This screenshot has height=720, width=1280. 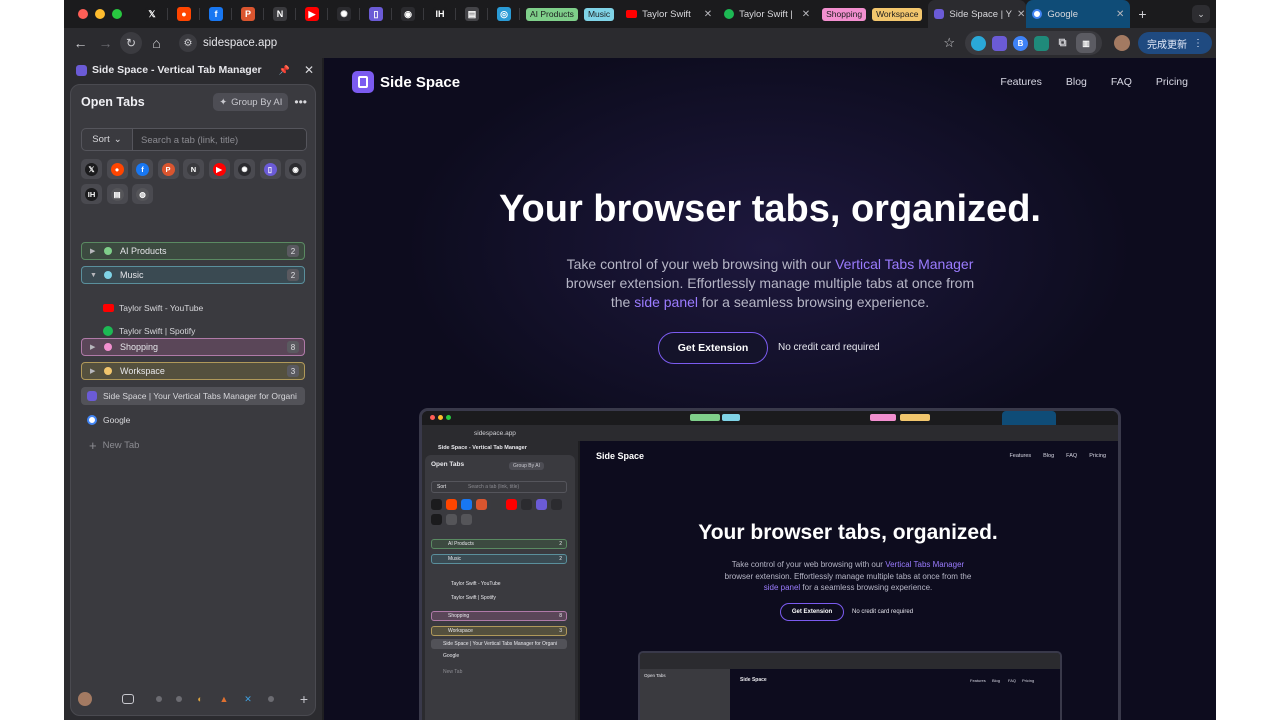 What do you see at coordinates (108, 308) in the screenshot?
I see `youtube-icon` at bounding box center [108, 308].